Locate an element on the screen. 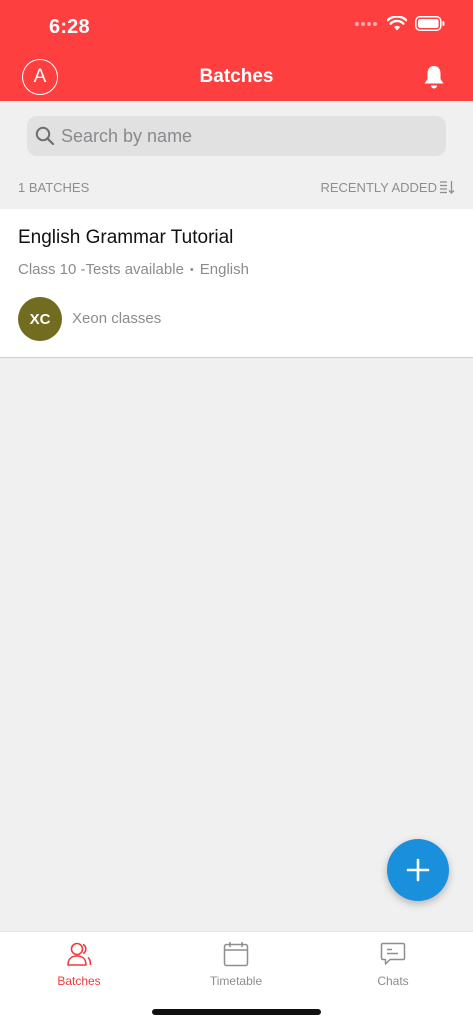 Image resolution: width=473 pixels, height=1024 pixels. status-icons is located at coordinates (400, 23).